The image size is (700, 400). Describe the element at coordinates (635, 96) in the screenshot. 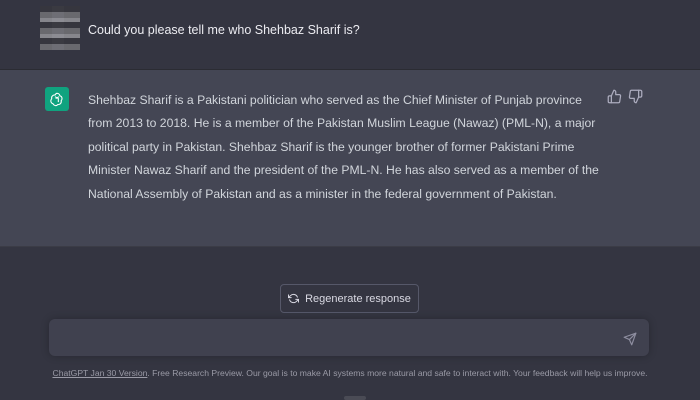

I see `thumbs-down-icon` at that location.